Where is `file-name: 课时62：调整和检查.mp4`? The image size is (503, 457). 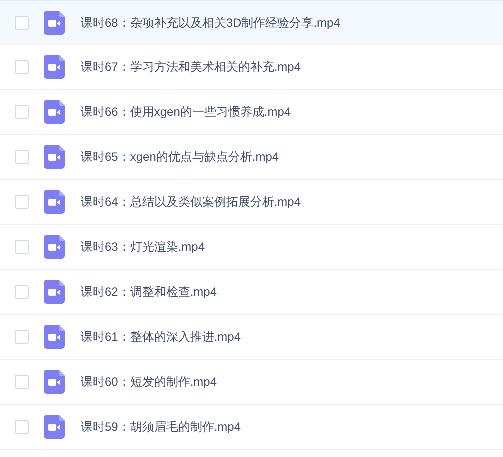 file-name: 课时62：调整和检查.mp4 is located at coordinates (149, 292).